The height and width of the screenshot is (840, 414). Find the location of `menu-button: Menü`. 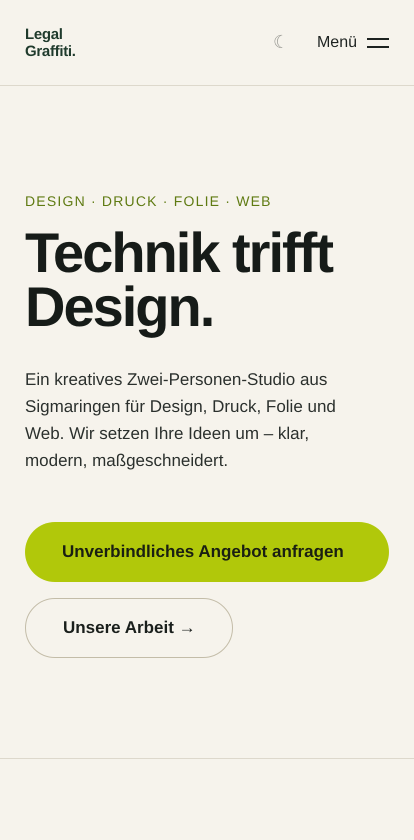

menu-button: Menü is located at coordinates (352, 42).